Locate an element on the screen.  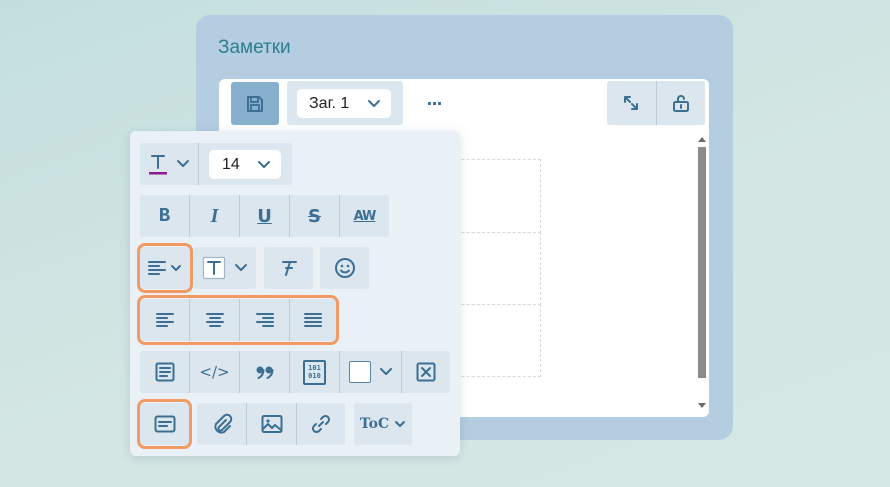
heading-select: Заг. 1 is located at coordinates (344, 103).